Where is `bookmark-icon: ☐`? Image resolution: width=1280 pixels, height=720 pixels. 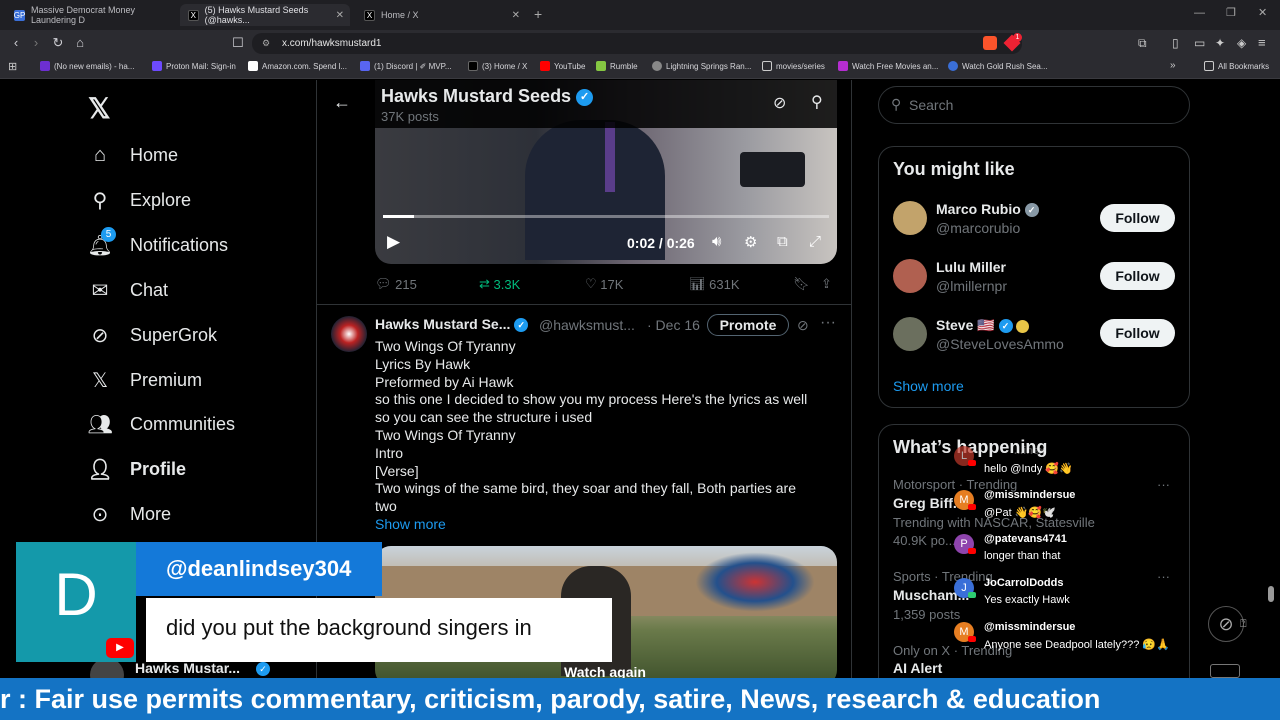
bookmark-icon: ☐ is located at coordinates (238, 43).